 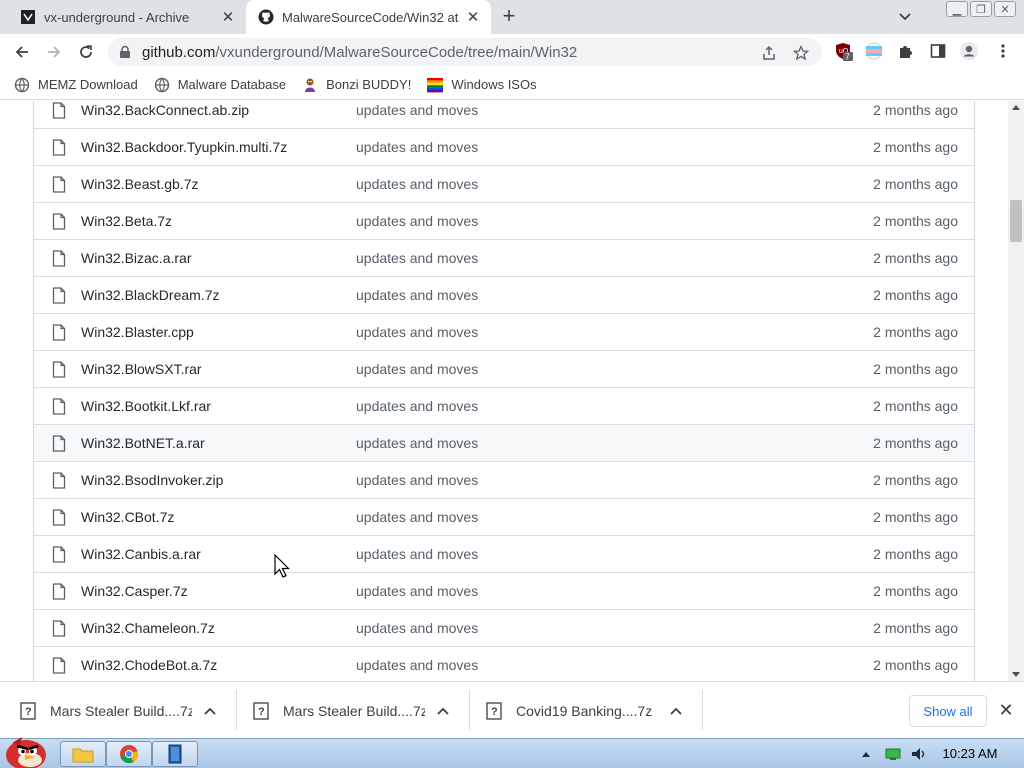 I want to click on scroll-down-arrow-icon, so click(x=1016, y=674).